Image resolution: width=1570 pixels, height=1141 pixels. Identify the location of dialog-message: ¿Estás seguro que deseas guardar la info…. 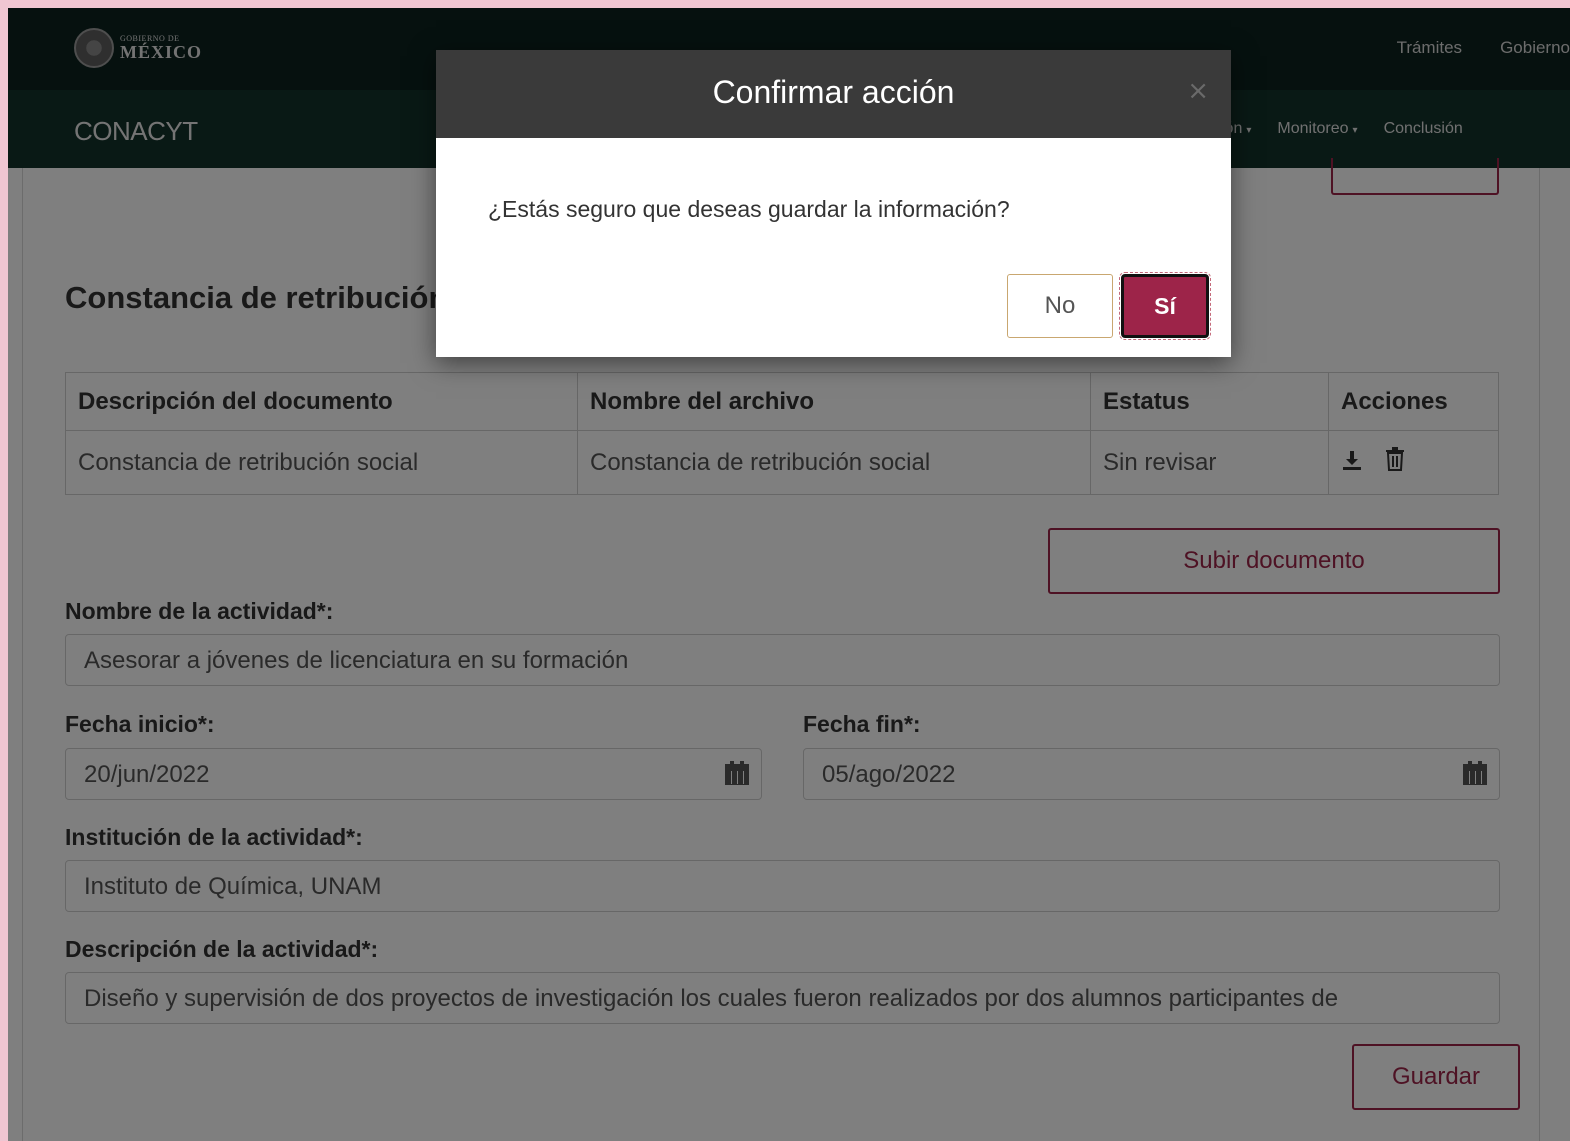
(749, 209).